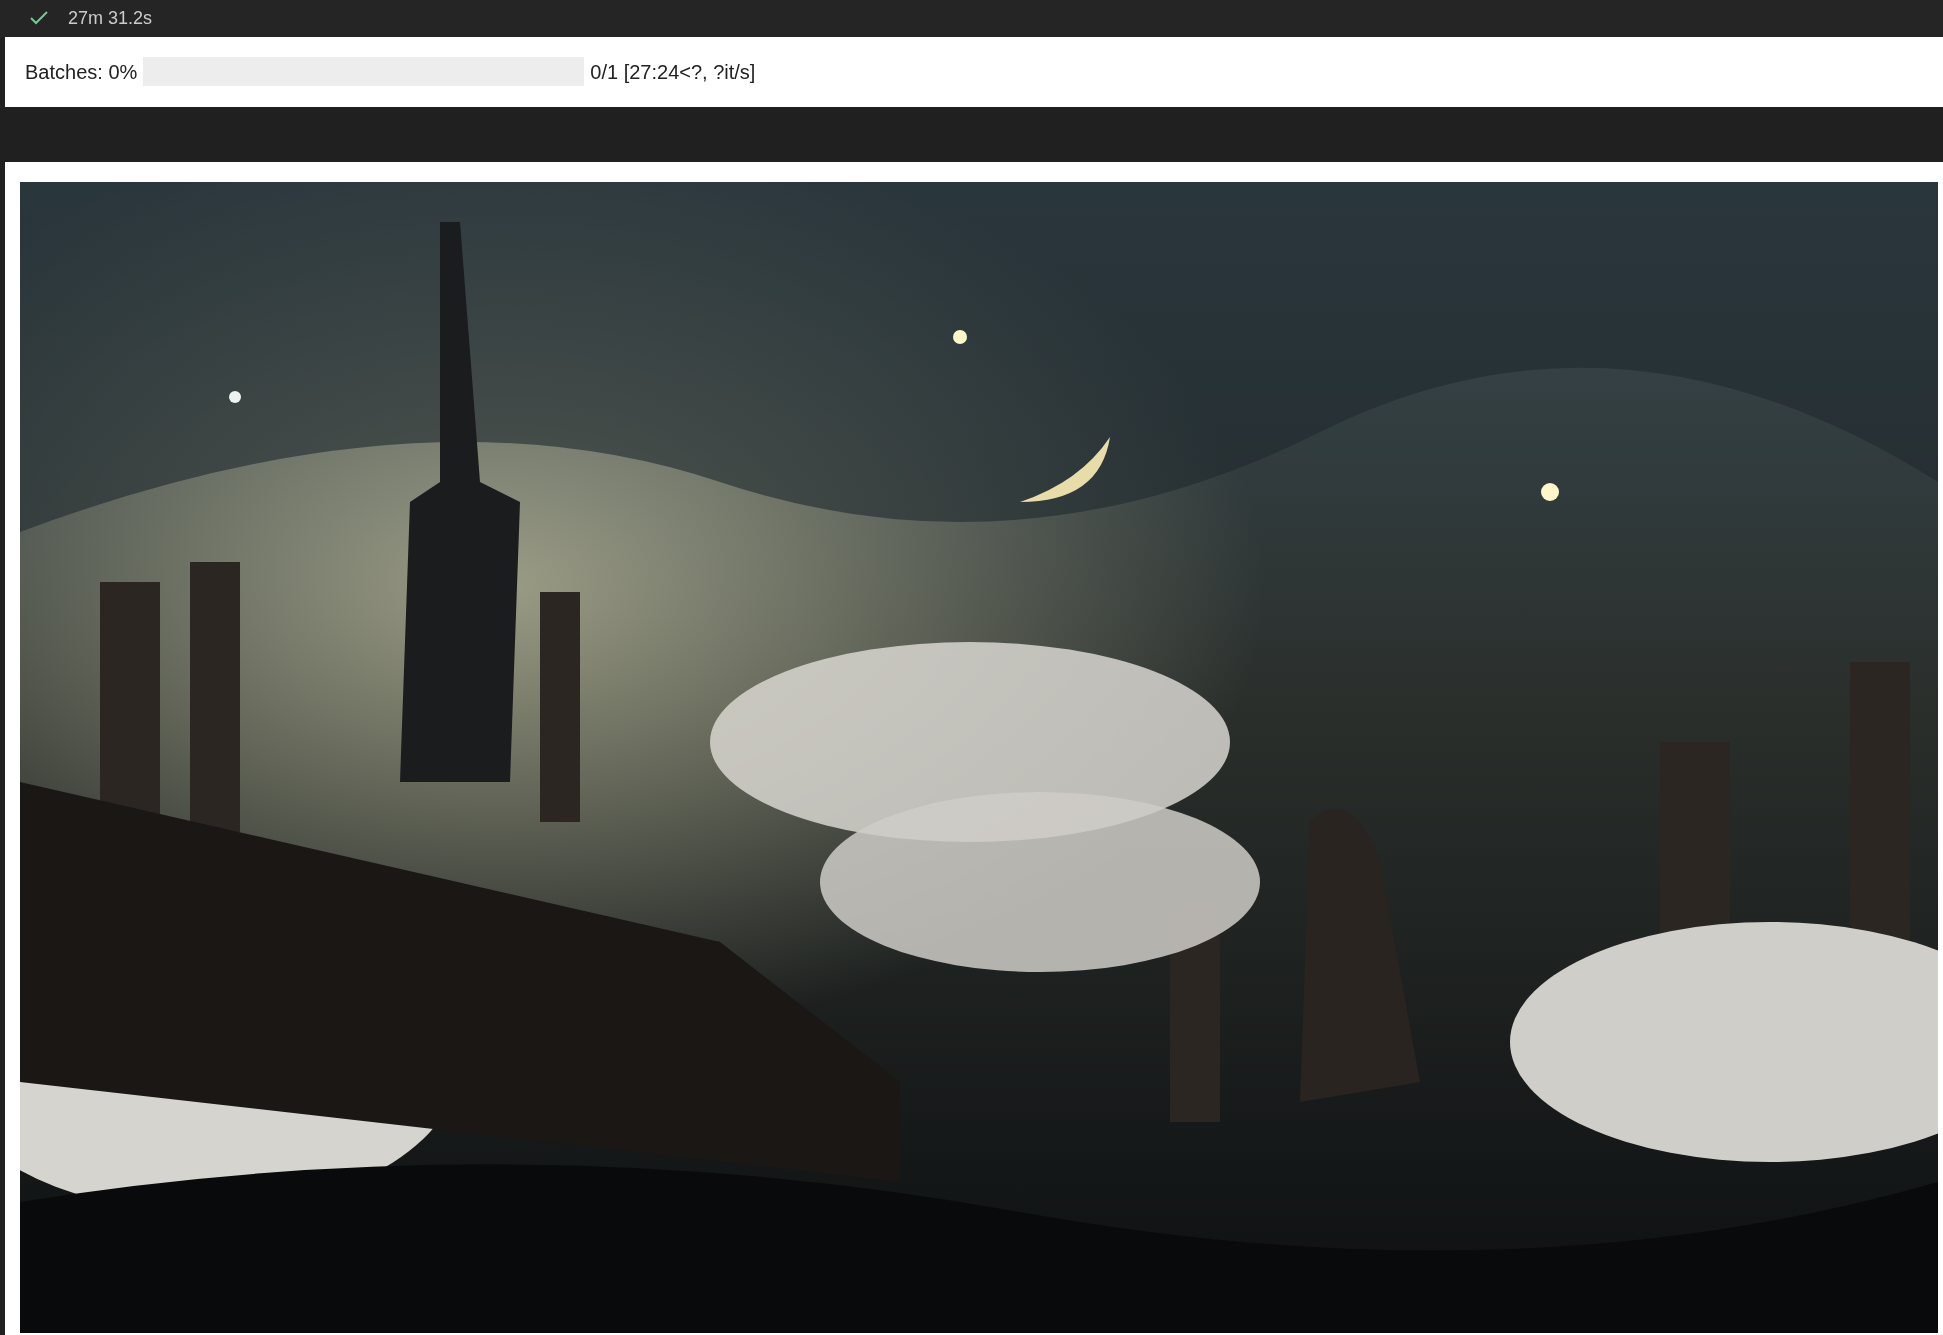 This screenshot has width=1943, height=1335. I want to click on progress-label: Batches: 0%, so click(81, 72).